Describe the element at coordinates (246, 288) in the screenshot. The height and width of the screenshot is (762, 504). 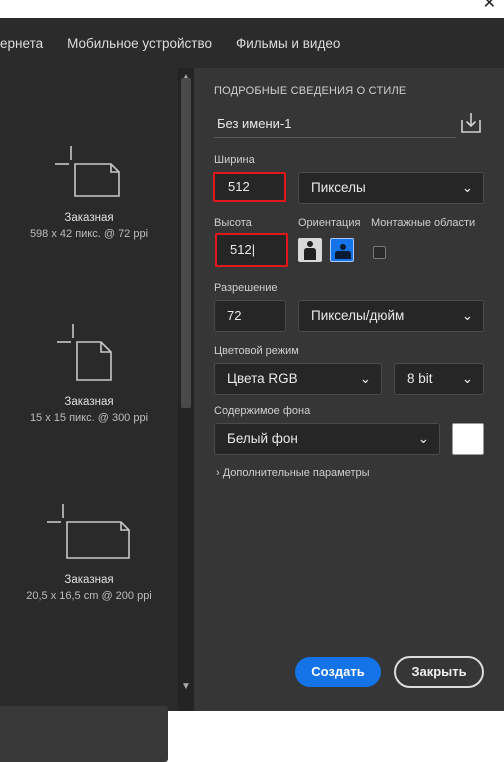
I see `resolution-label: Разрешение` at that location.